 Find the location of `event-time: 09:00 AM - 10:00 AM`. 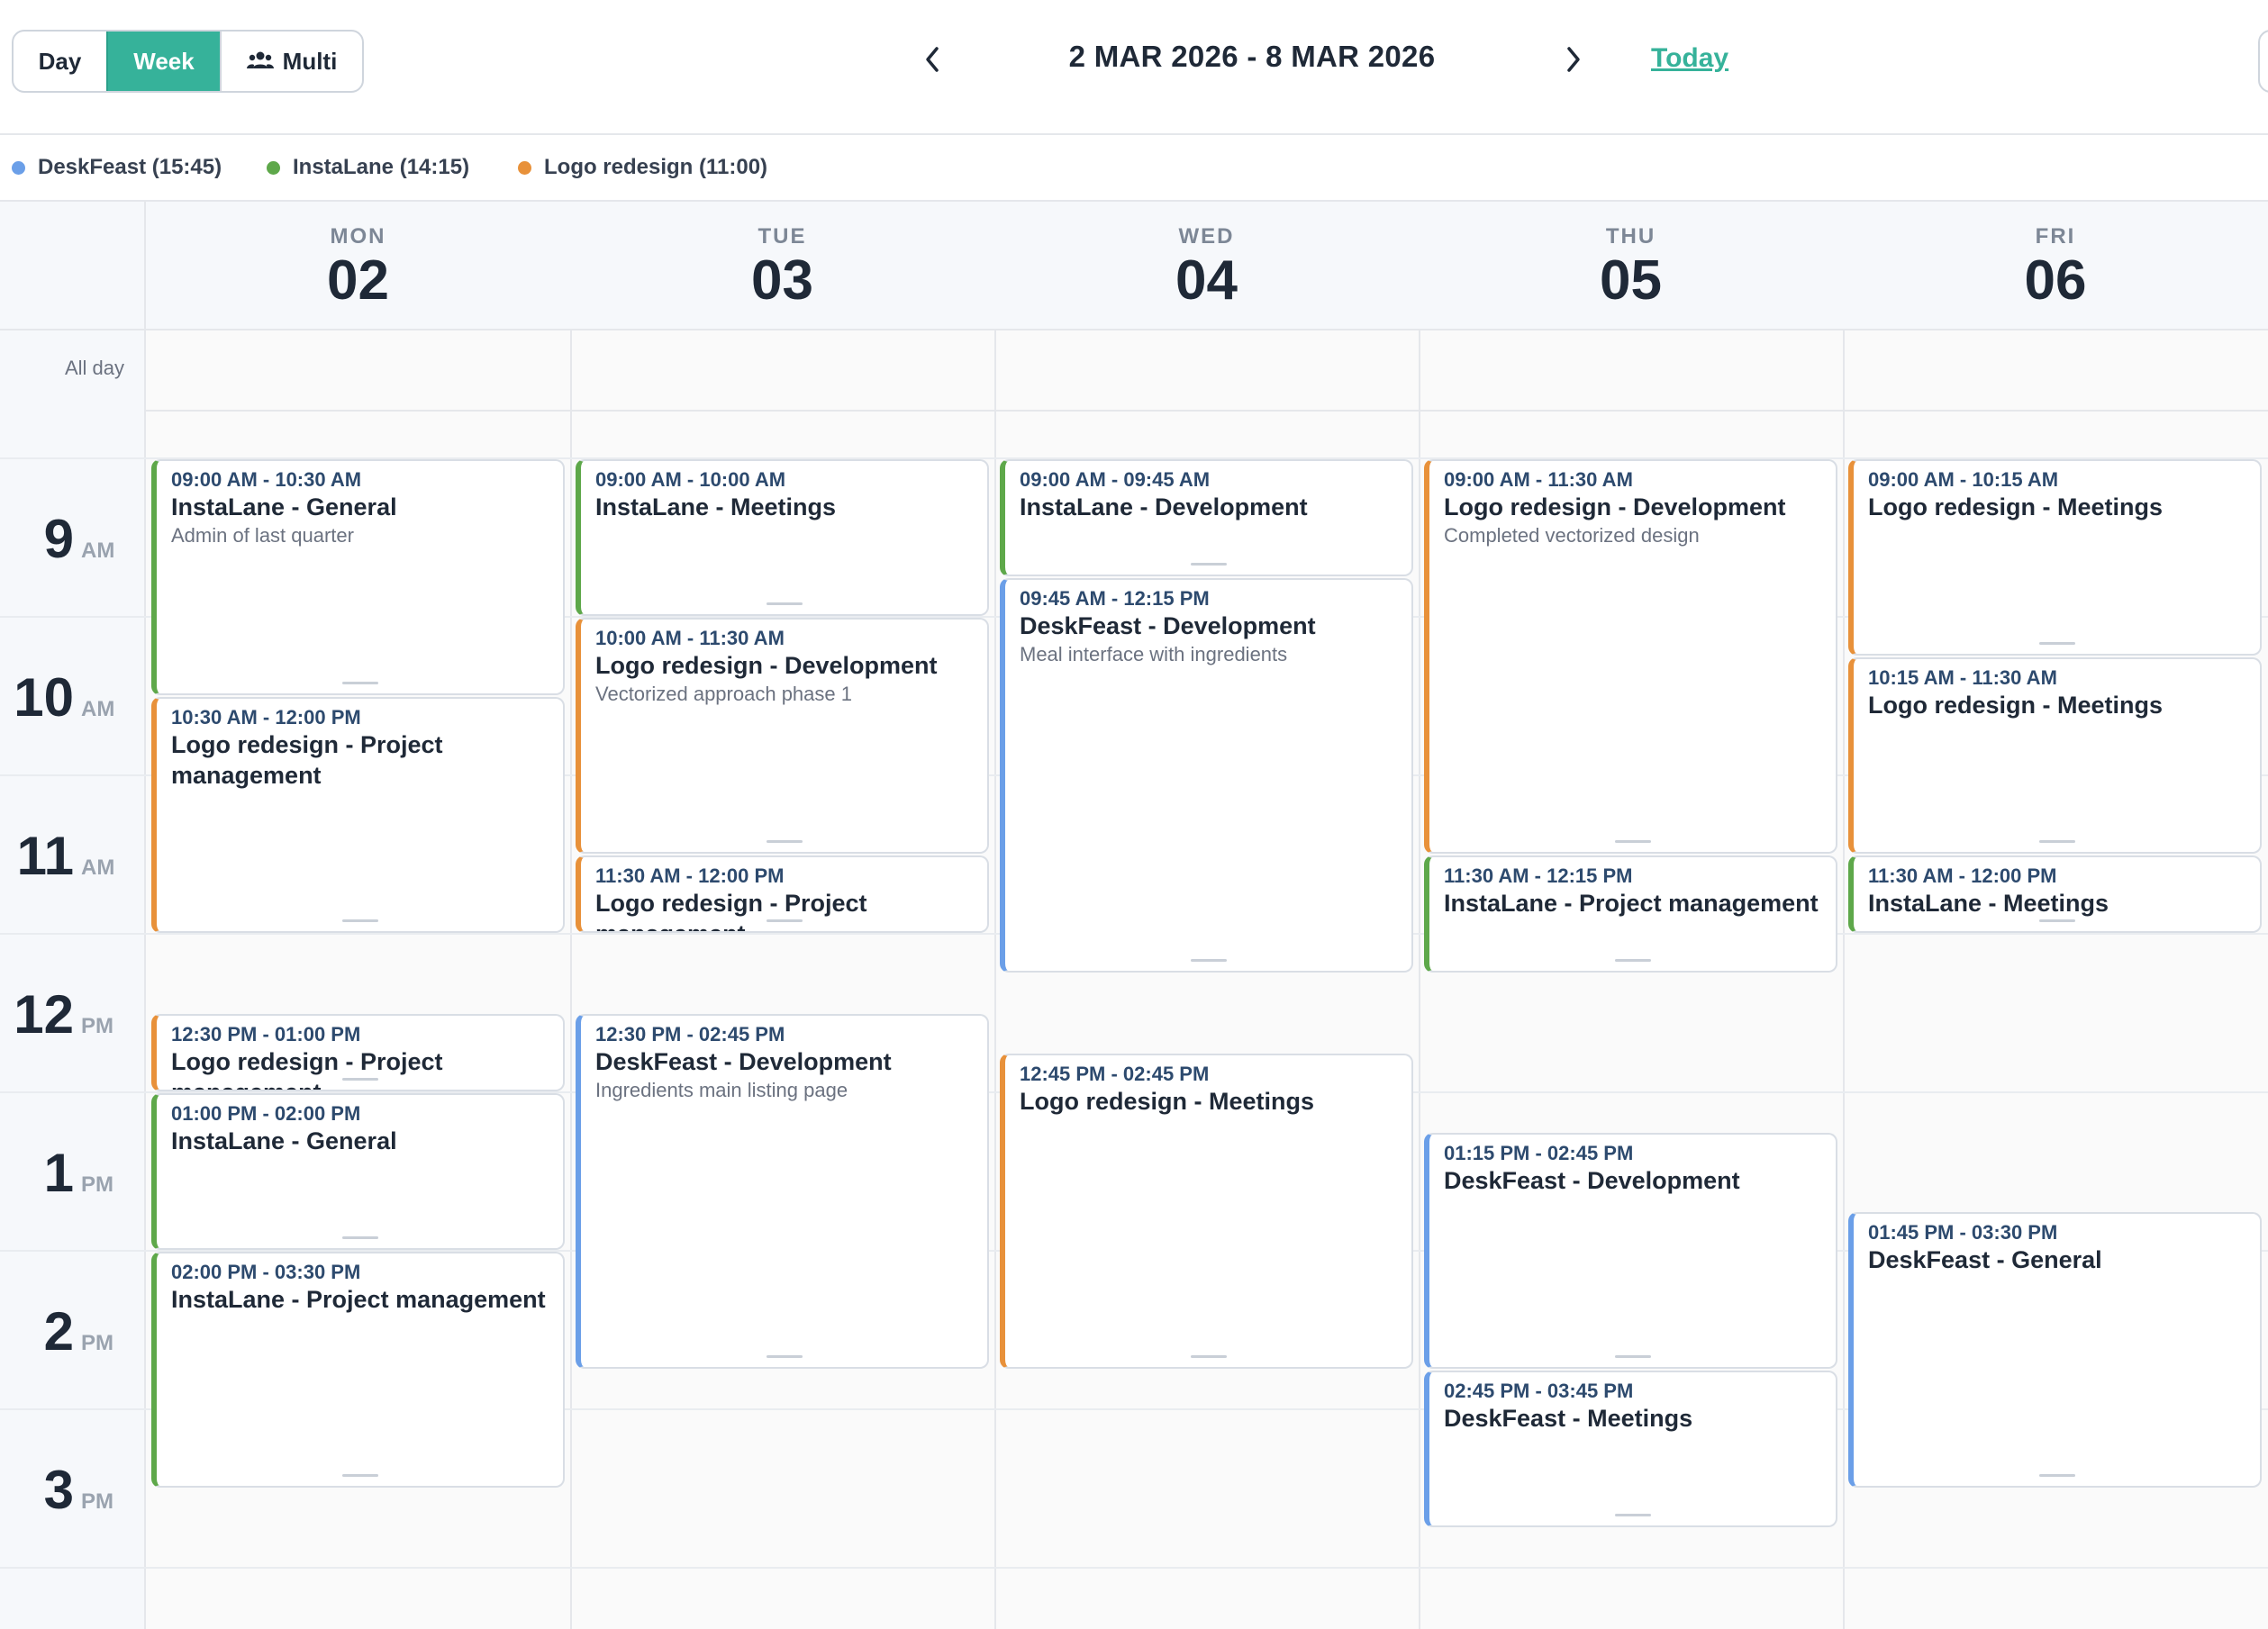

event-time: 09:00 AM - 10:00 AM is located at coordinates (691, 479).